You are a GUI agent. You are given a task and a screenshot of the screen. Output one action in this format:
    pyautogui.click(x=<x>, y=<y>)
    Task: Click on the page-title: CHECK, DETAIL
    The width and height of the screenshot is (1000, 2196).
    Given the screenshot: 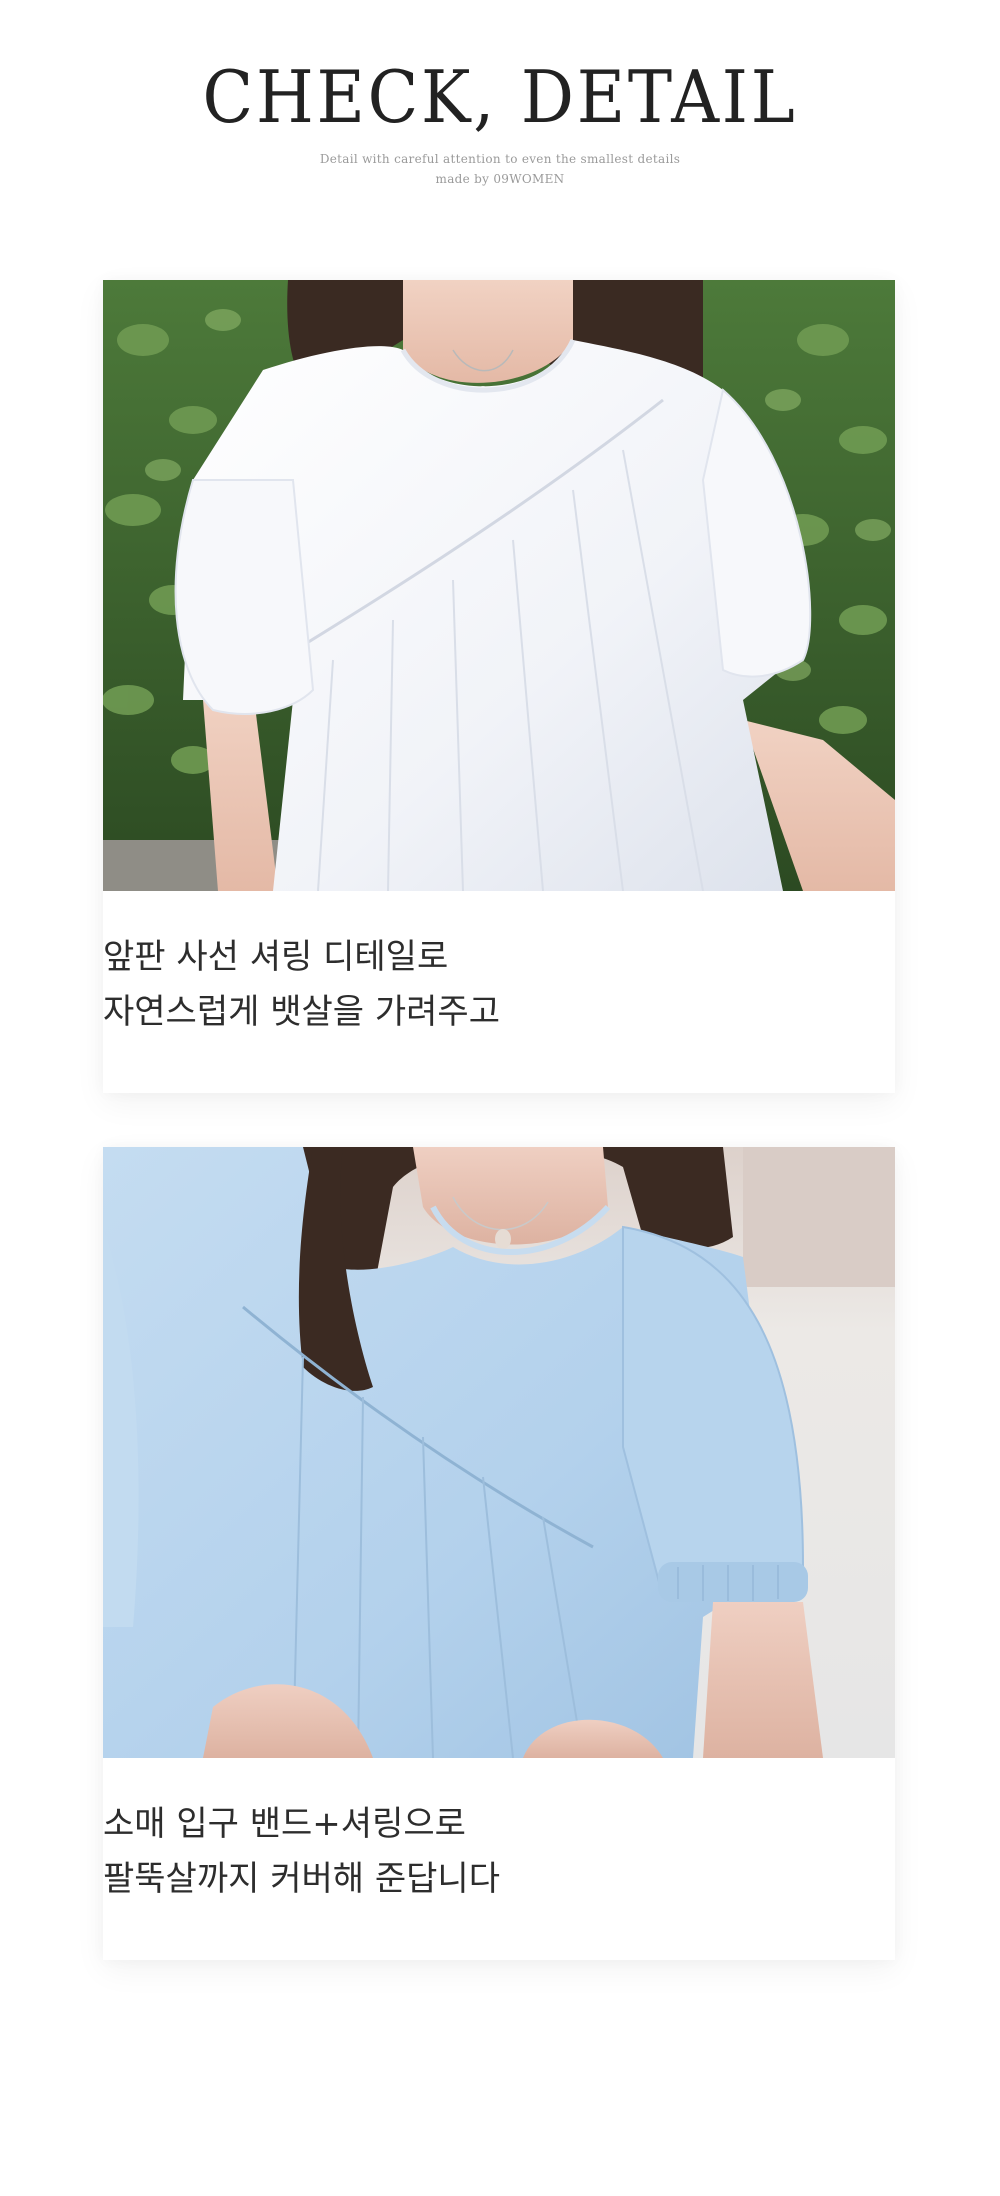 What is the action you would take?
    pyautogui.click(x=500, y=97)
    